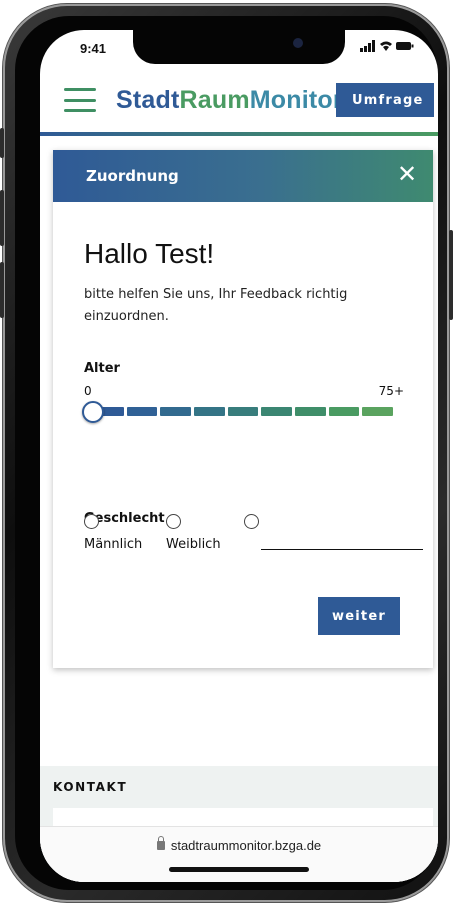 This screenshot has height=906, width=453. I want to click on logo-part-stadt: Stadt, so click(148, 100).